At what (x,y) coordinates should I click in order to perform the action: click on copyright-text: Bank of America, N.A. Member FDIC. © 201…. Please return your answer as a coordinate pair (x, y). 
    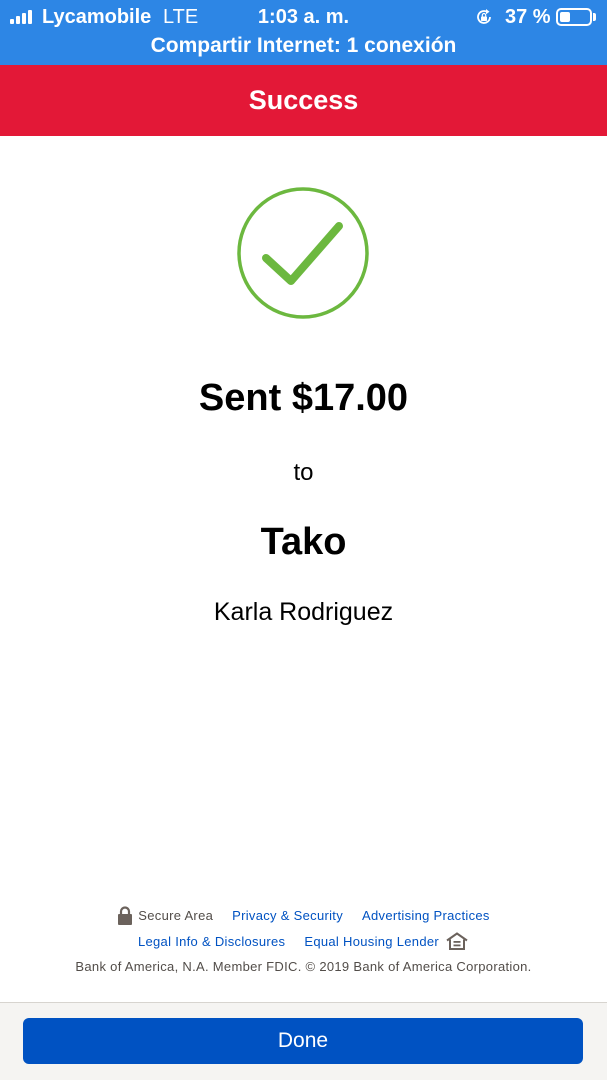
    Looking at the image, I should click on (303, 966).